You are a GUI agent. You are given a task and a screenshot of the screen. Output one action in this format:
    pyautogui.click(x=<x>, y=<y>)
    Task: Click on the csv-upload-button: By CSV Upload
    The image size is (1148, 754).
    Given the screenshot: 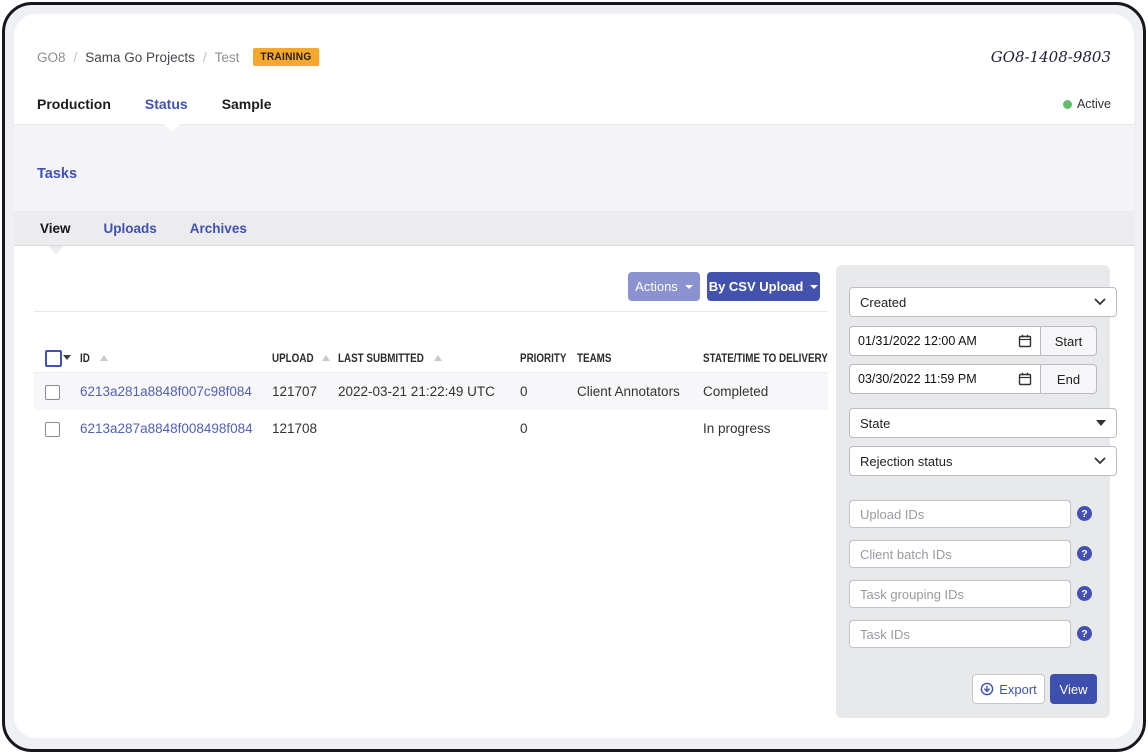 What is the action you would take?
    pyautogui.click(x=763, y=286)
    